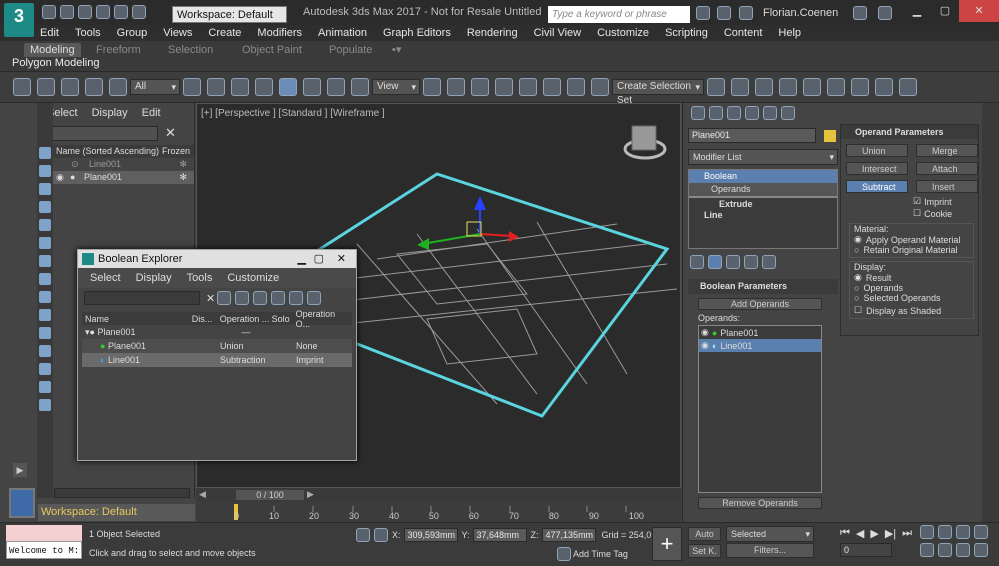  What do you see at coordinates (363, 535) in the screenshot?
I see `lock-selection-icon` at bounding box center [363, 535].